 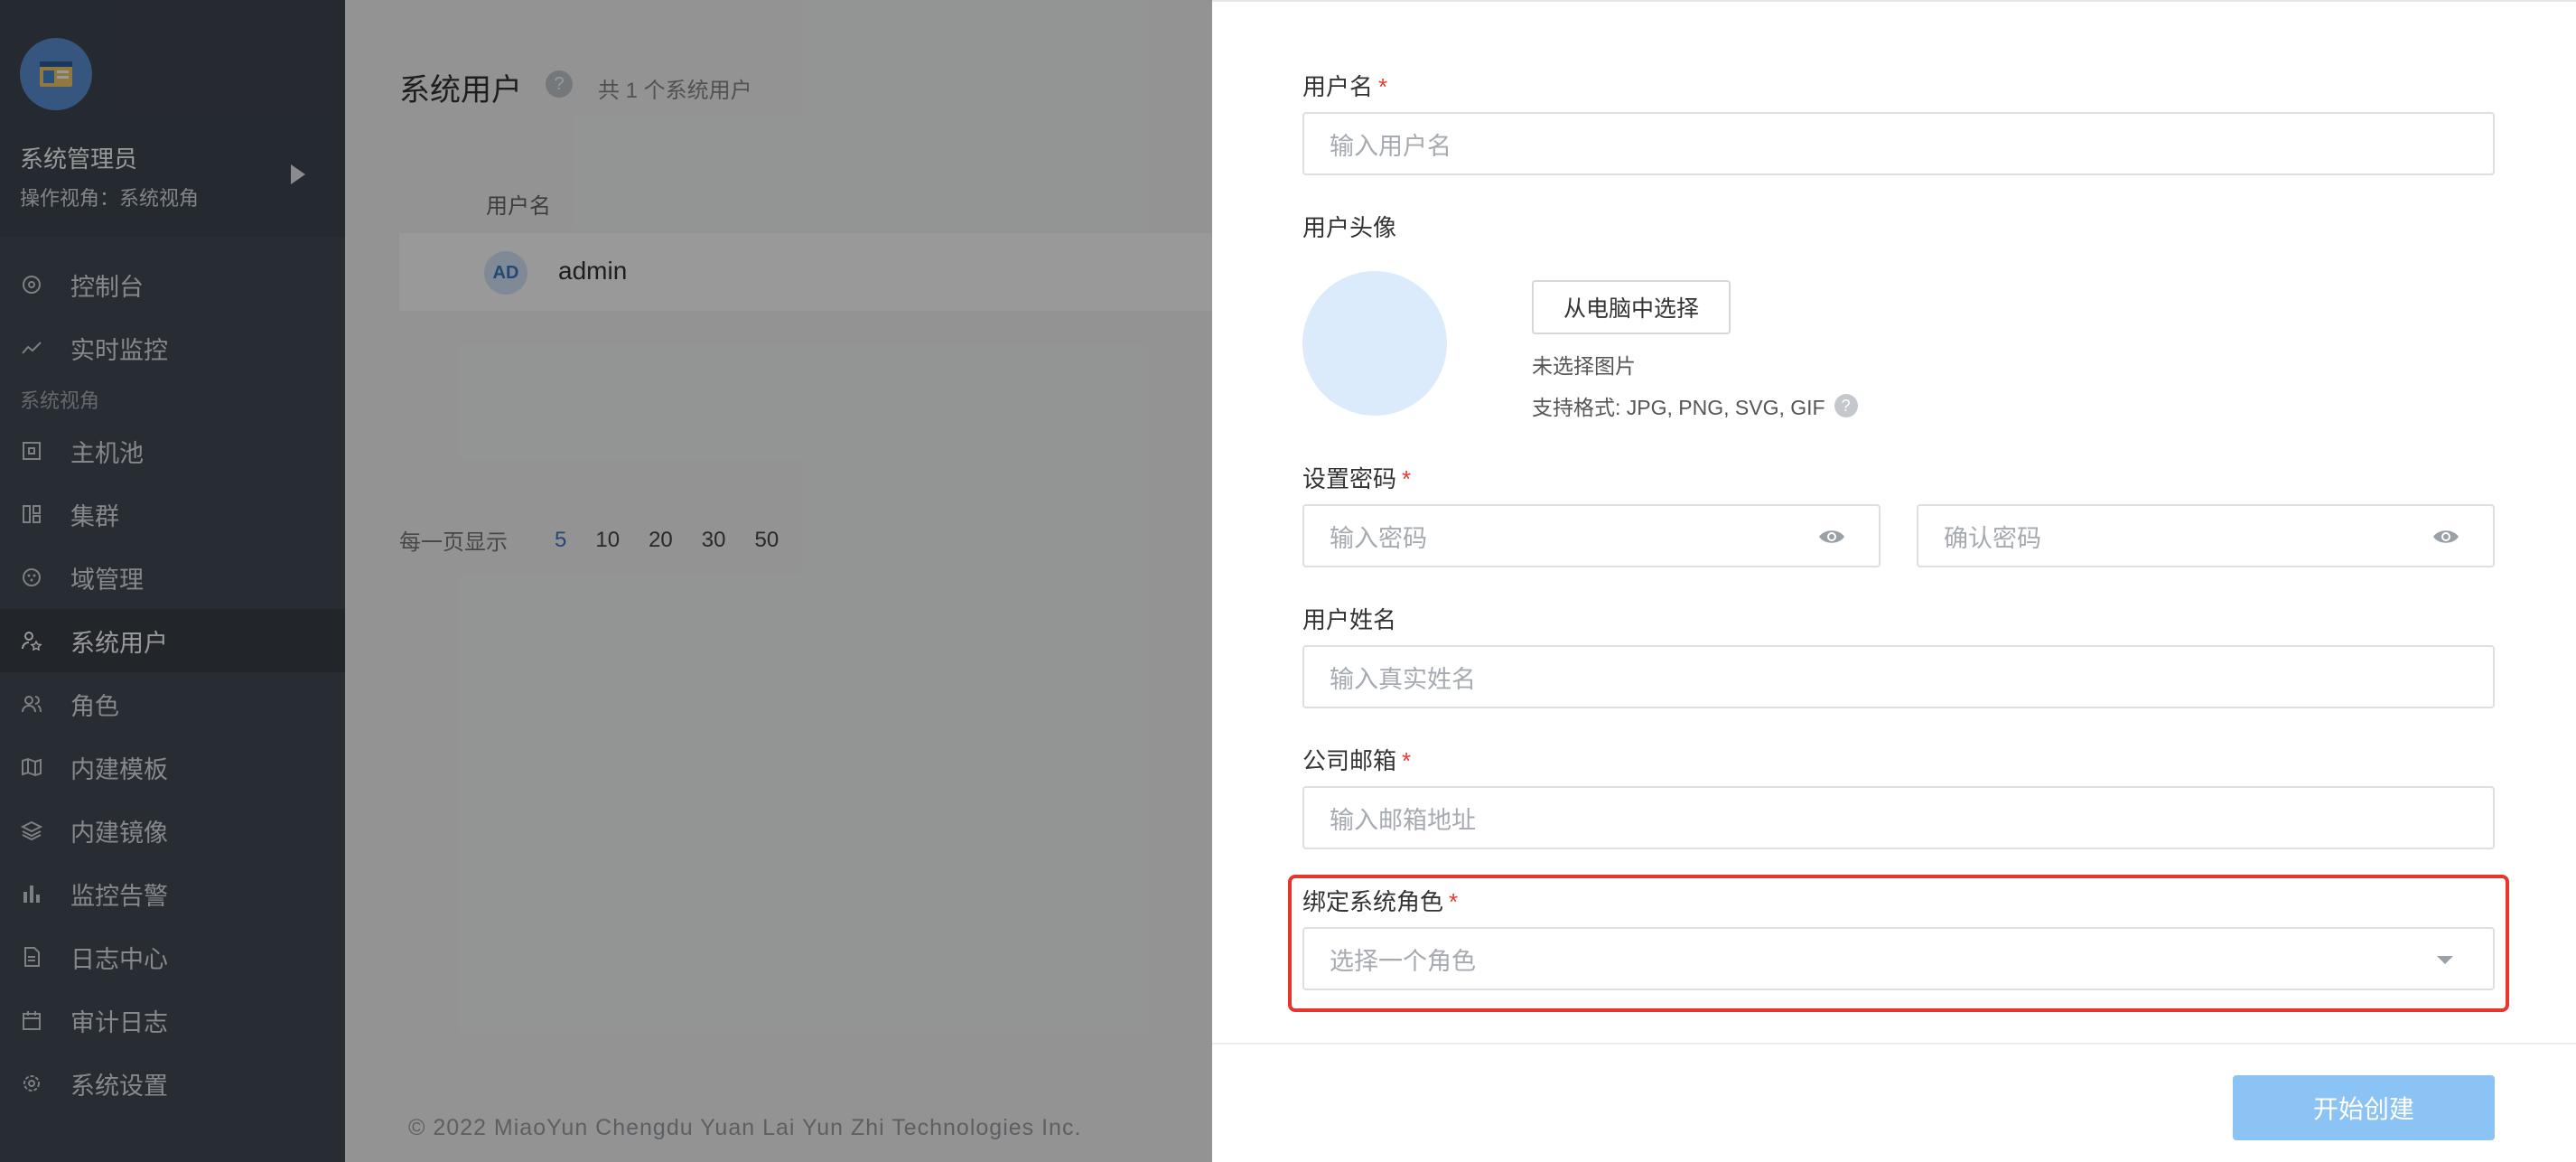 What do you see at coordinates (1846, 405) in the screenshot?
I see `help-icon: ?` at bounding box center [1846, 405].